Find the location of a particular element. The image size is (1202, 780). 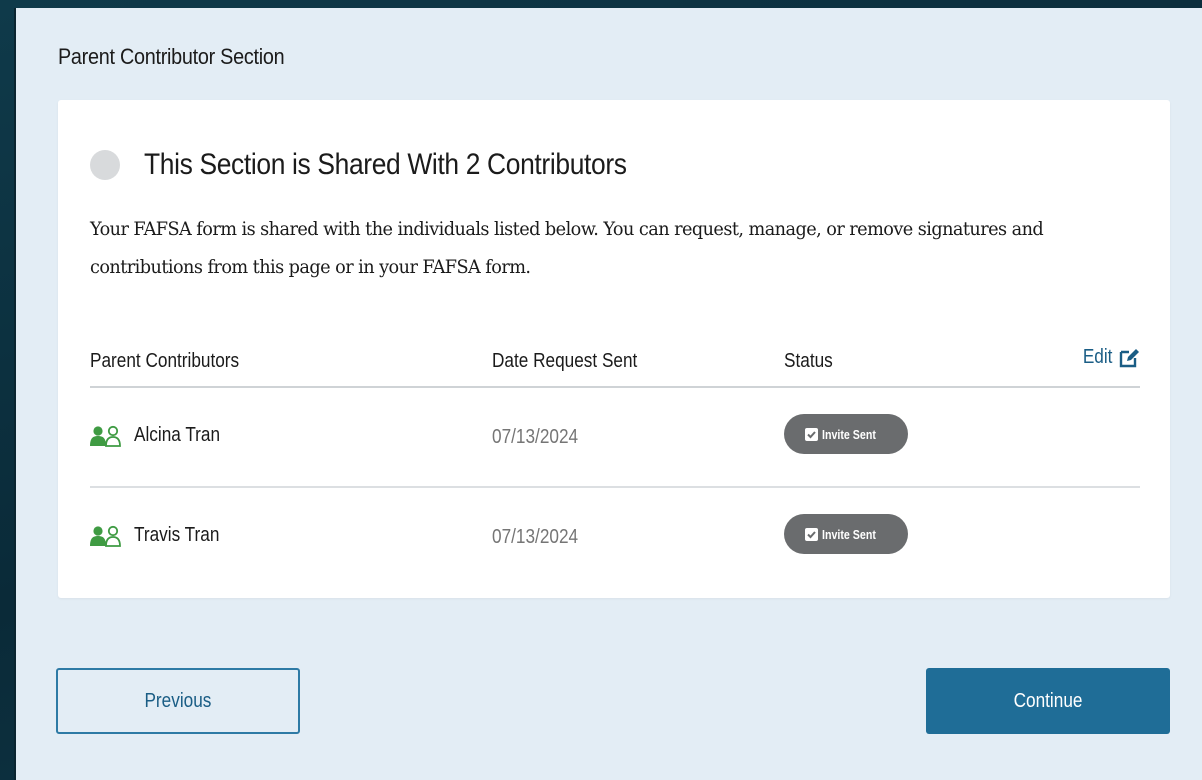

previous-button-label: Previous is located at coordinates (178, 700).